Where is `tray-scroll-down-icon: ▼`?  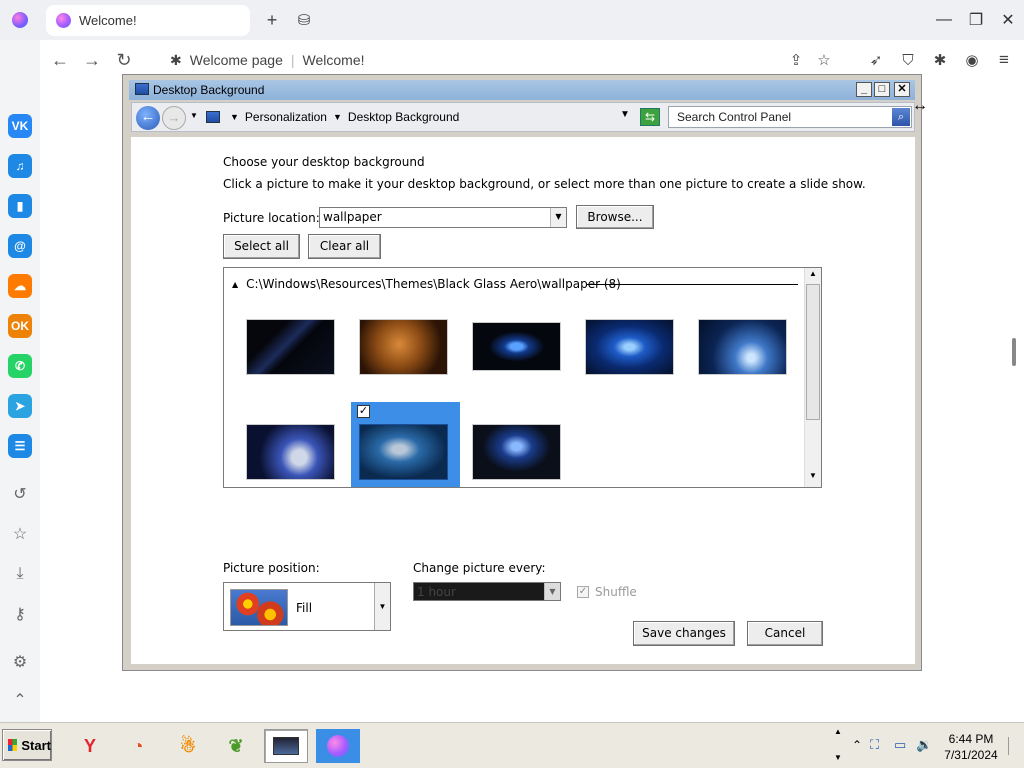
tray-scroll-down-icon: ▼ is located at coordinates (838, 757).